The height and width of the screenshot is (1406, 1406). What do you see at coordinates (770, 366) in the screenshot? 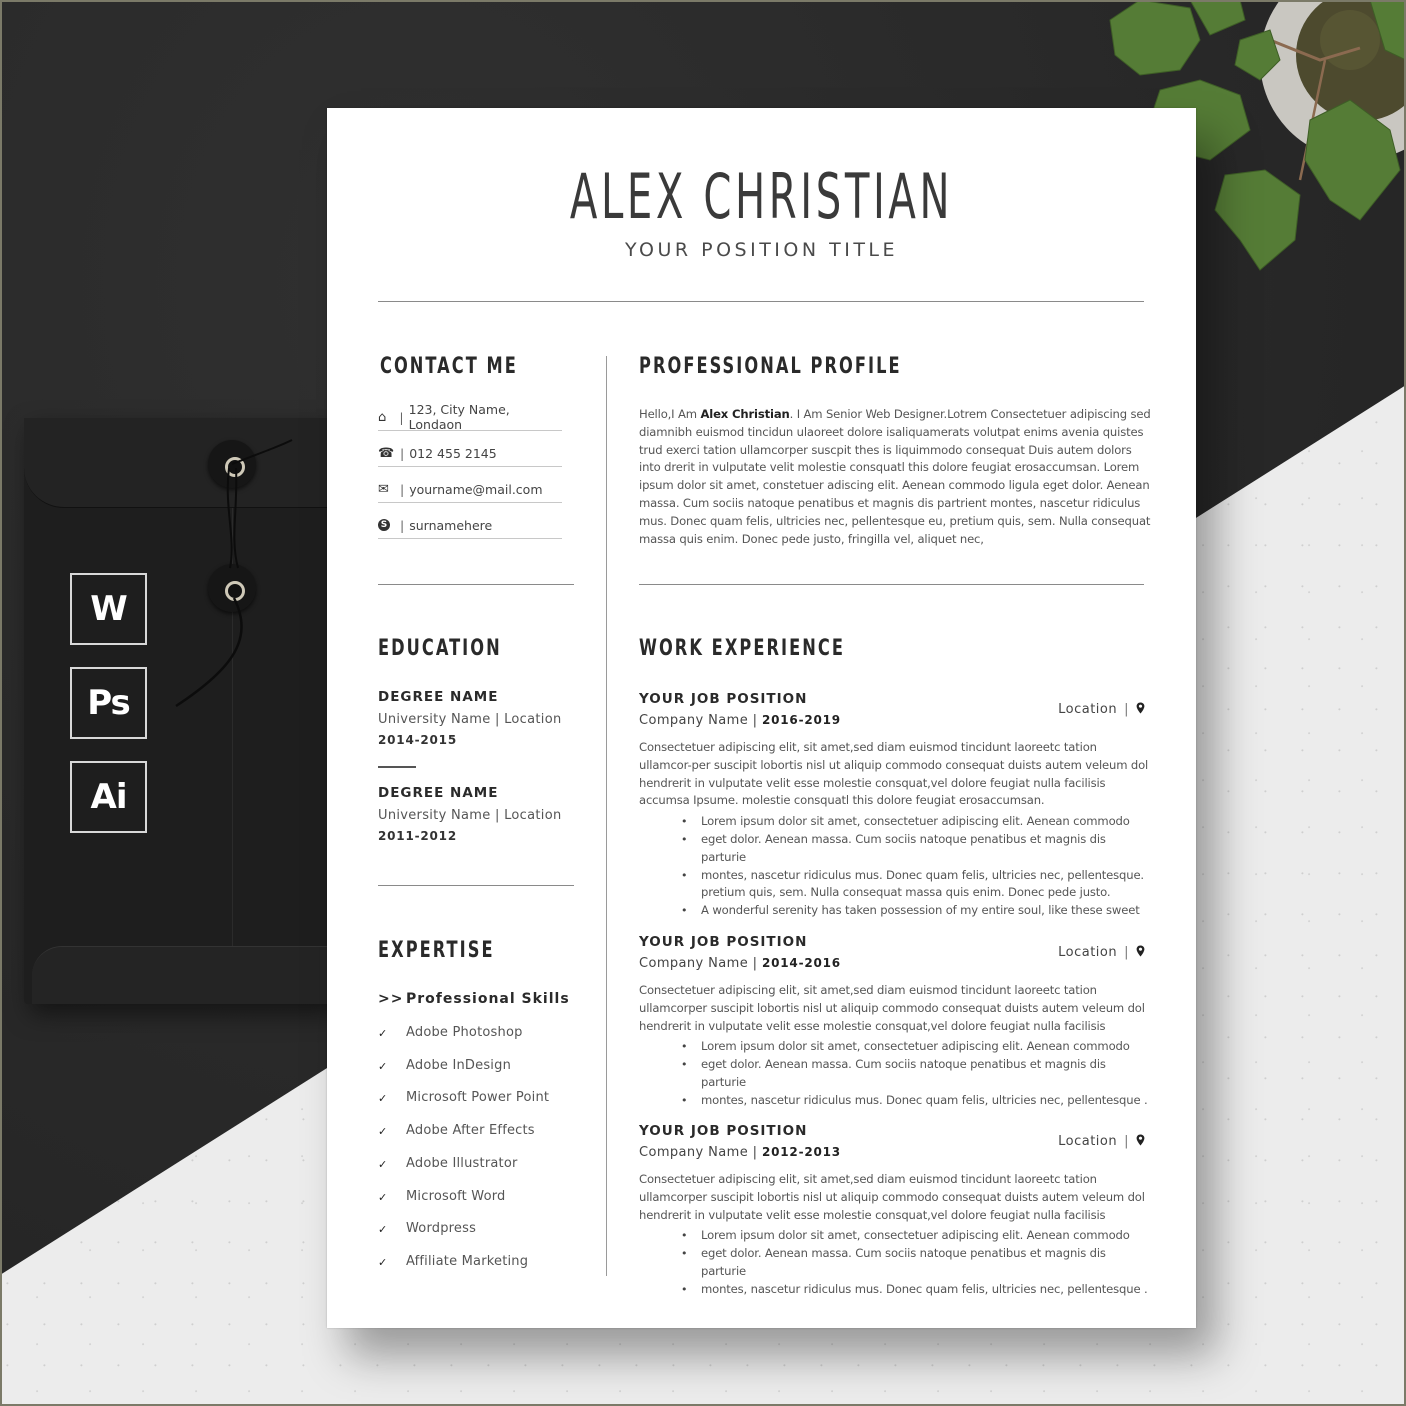
I see `profile-section-title: PROFESSIONAL PROFILE` at bounding box center [770, 366].